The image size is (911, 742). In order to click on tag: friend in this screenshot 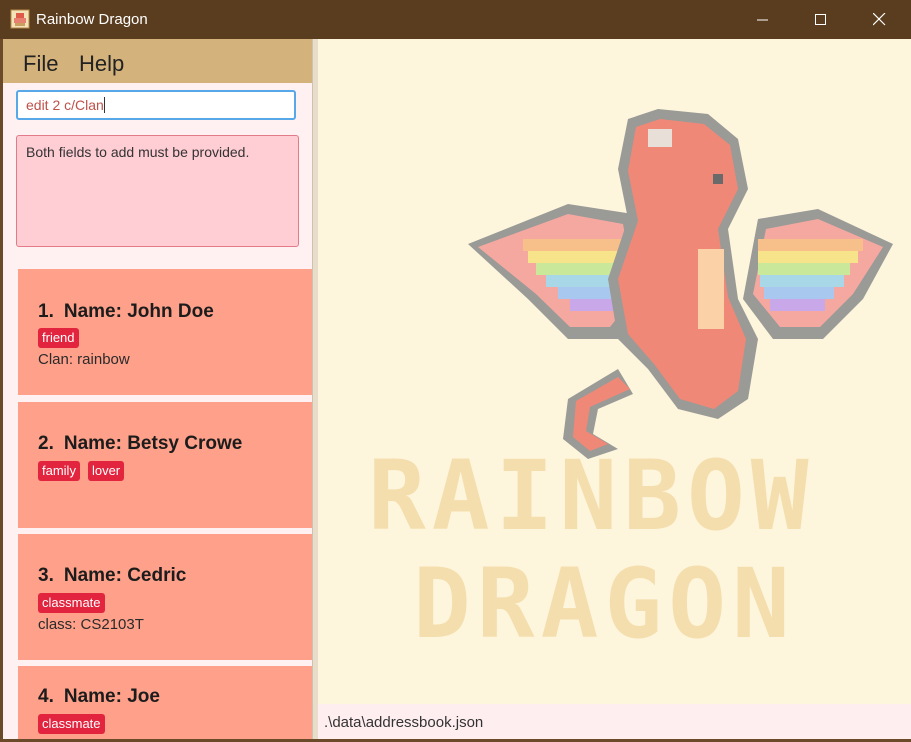, I will do `click(58, 338)`.